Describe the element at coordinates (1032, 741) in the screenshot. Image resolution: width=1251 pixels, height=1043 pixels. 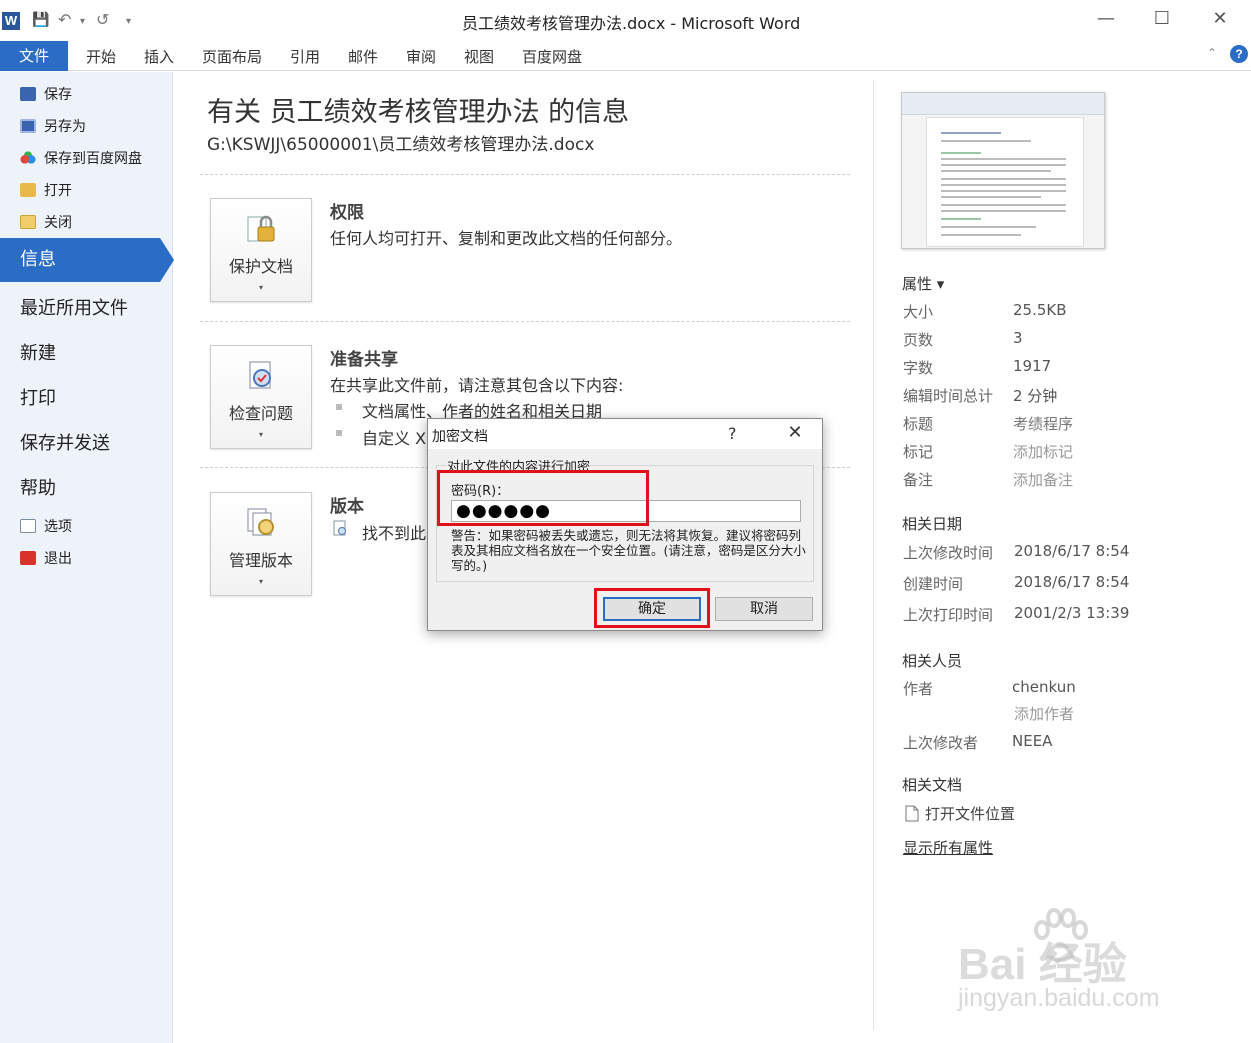
I see `last-modified-by-value: NEEA` at that location.